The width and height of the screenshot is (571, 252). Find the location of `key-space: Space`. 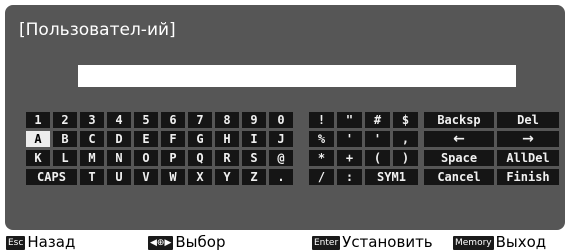

key-space: Space is located at coordinates (459, 158).